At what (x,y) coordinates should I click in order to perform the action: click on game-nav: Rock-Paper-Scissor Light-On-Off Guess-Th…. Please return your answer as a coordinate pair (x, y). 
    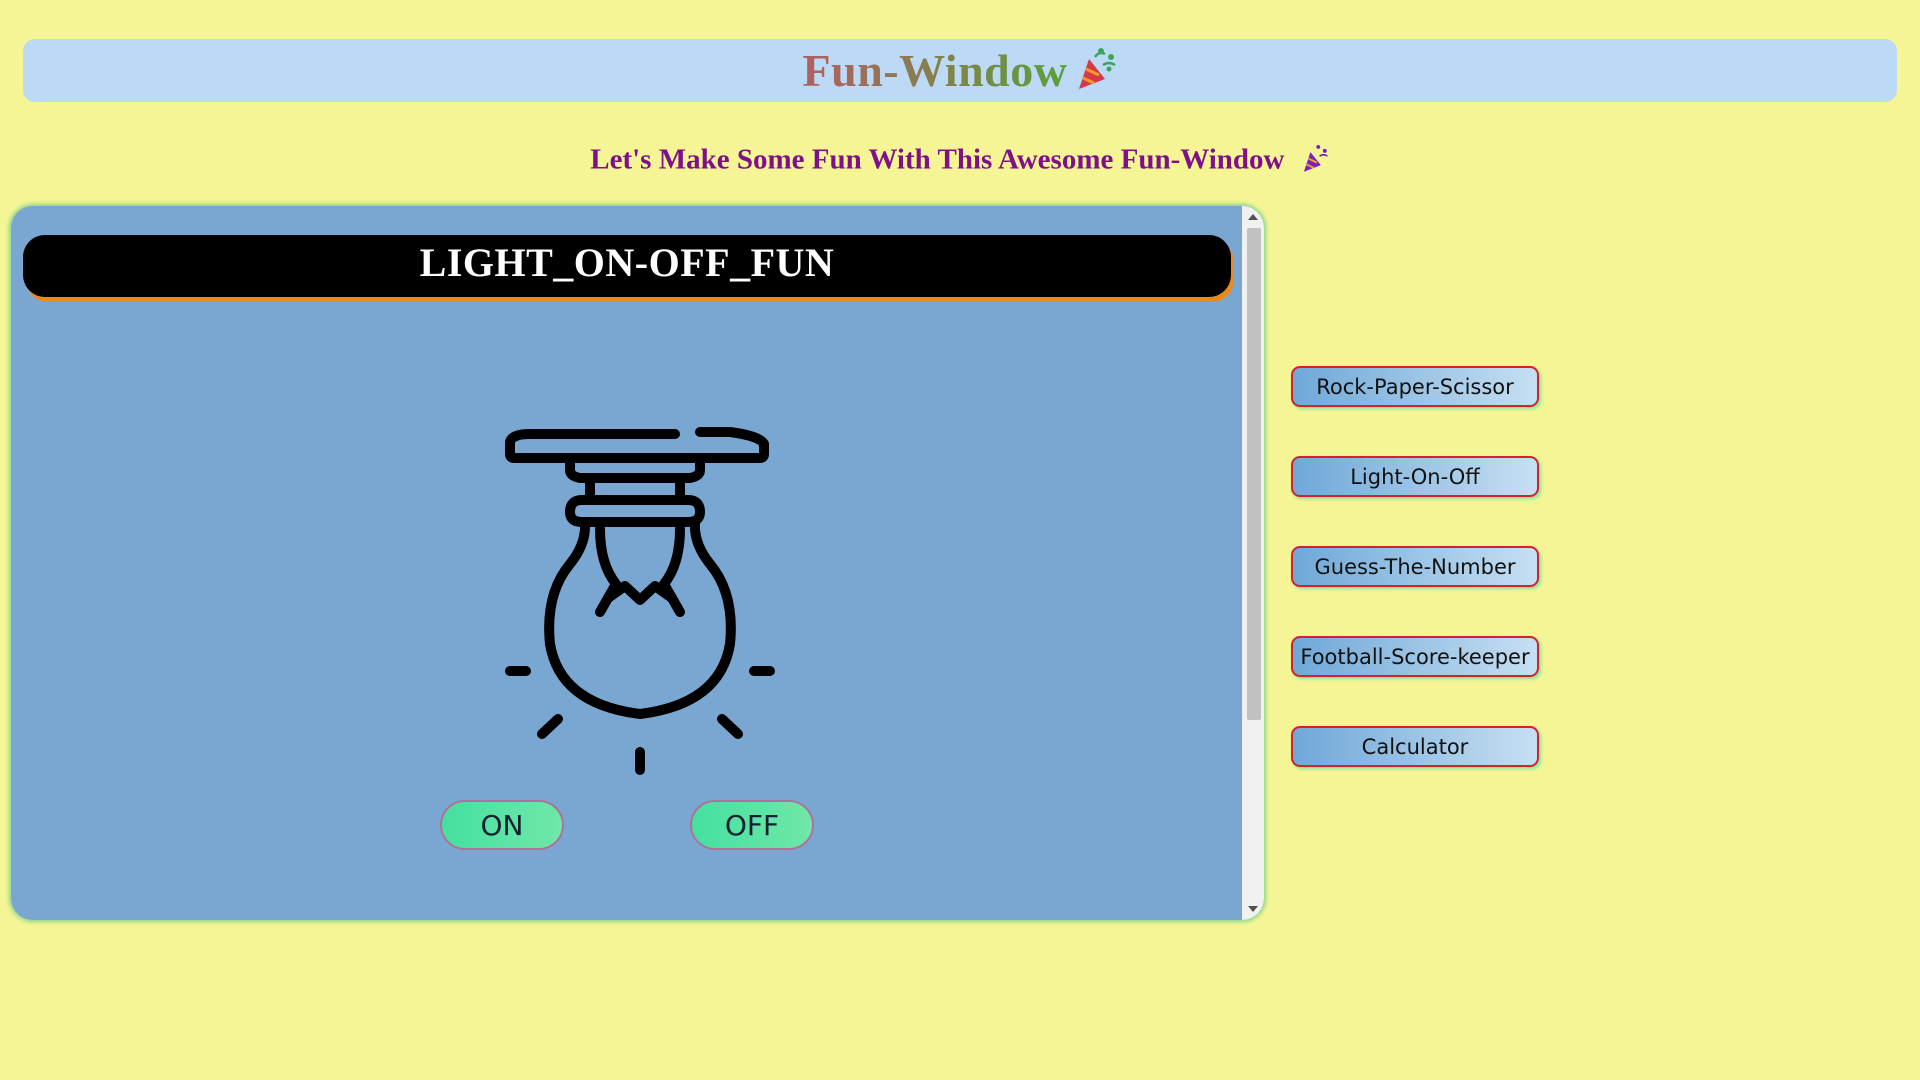
    Looking at the image, I should click on (1415, 591).